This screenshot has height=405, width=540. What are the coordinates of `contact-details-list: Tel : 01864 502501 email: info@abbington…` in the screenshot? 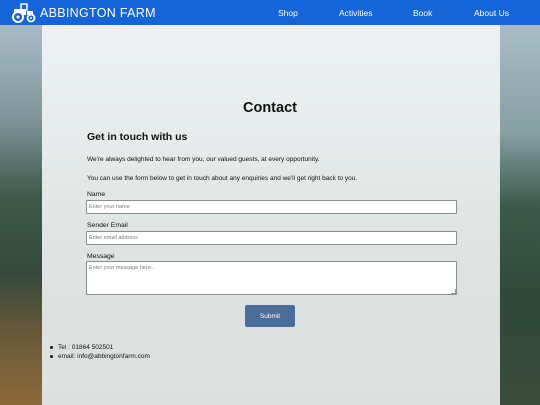 It's located at (99, 352).